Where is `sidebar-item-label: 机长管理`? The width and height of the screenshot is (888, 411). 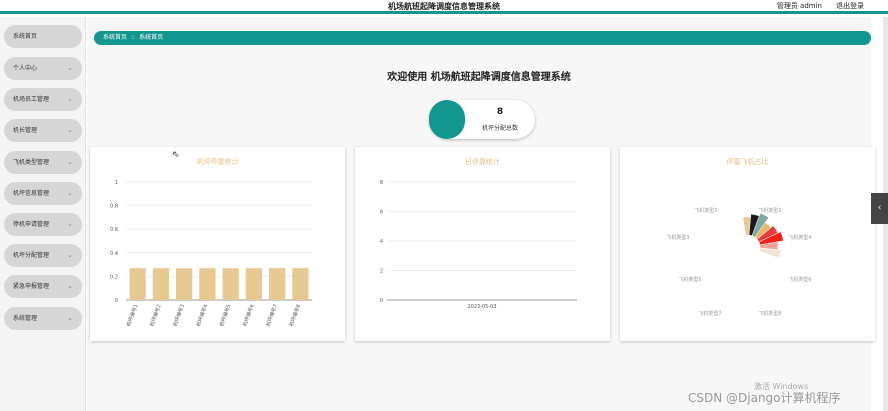
sidebar-item-label: 机长管理 is located at coordinates (25, 130).